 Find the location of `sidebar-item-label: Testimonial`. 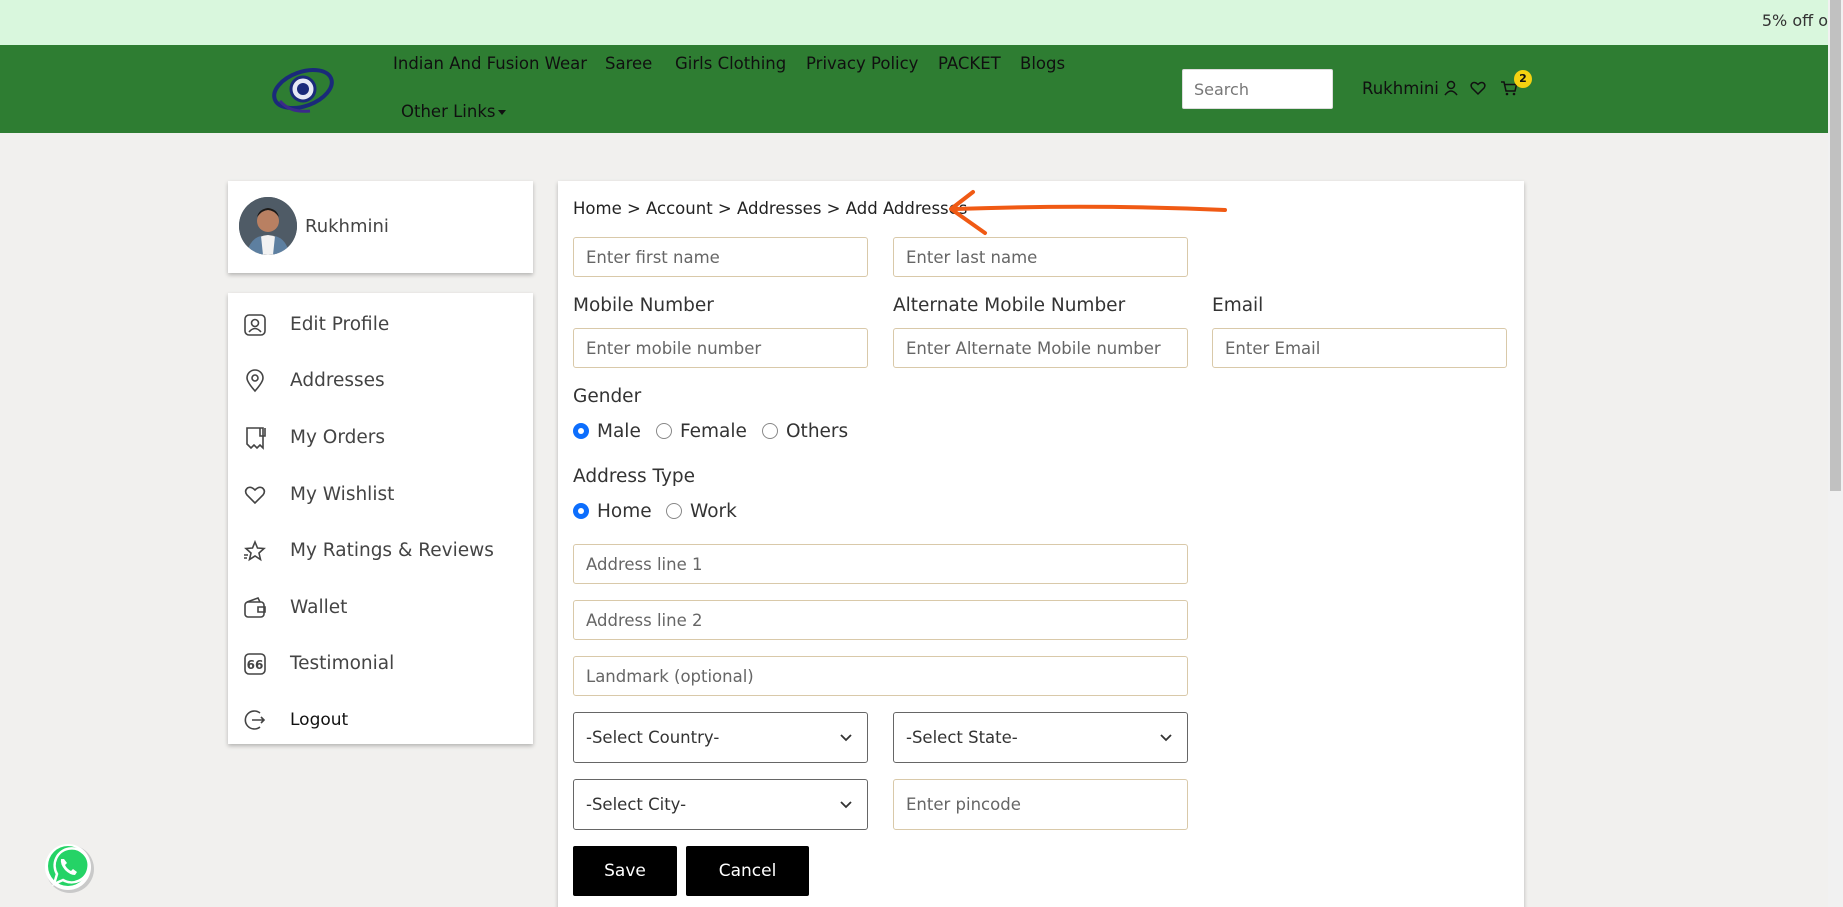

sidebar-item-label: Testimonial is located at coordinates (342, 663).